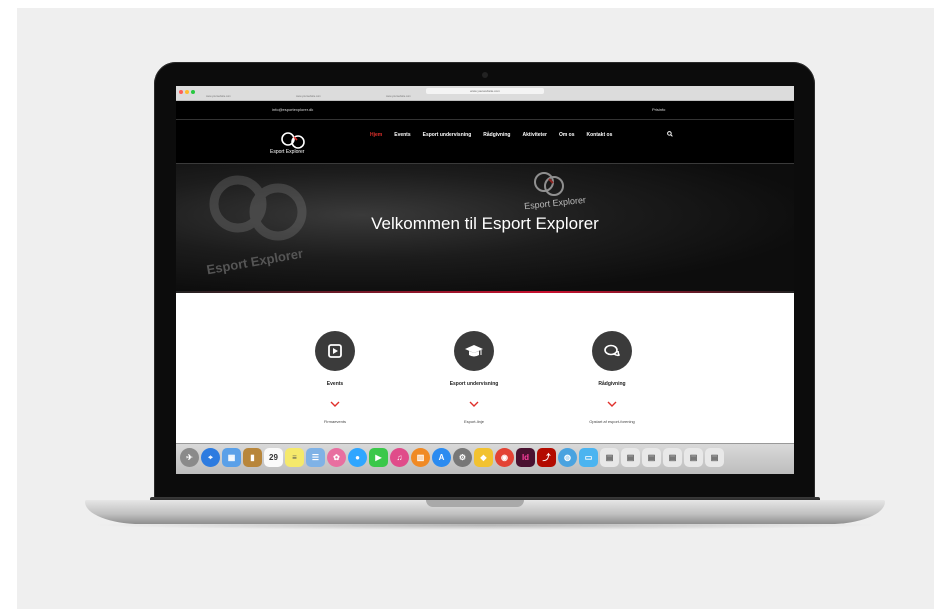 This screenshot has width=951, height=609. What do you see at coordinates (496, 135) in the screenshot?
I see `nav-item-radgivning: Rådgivning` at bounding box center [496, 135].